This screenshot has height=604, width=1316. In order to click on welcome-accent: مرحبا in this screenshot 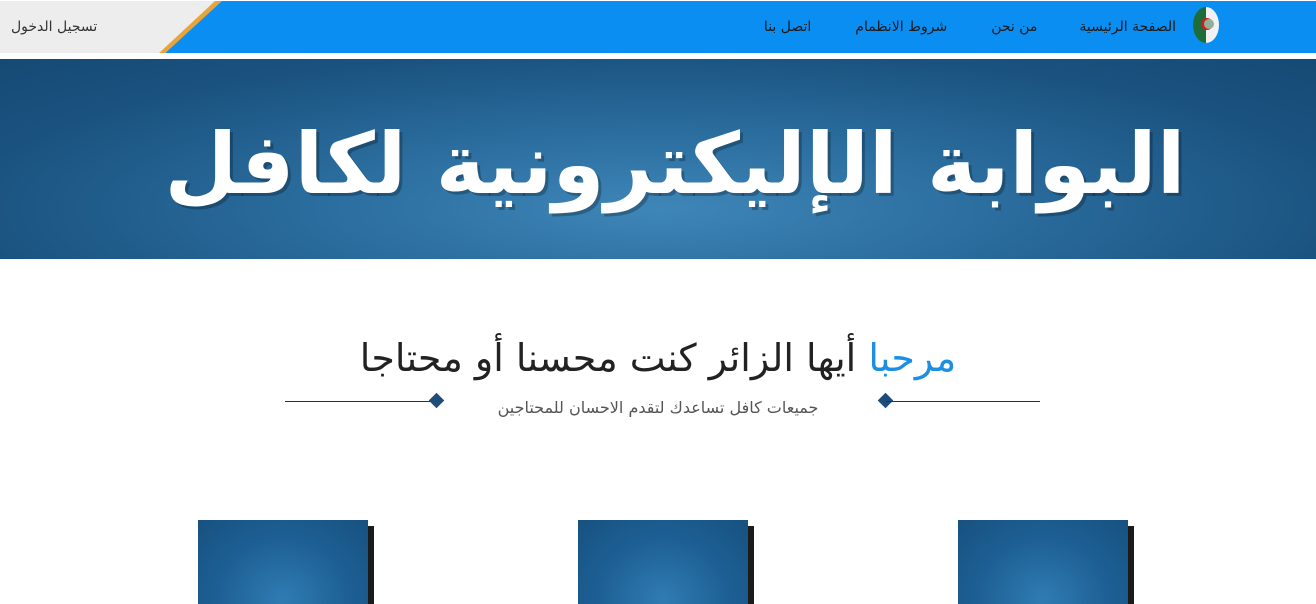, I will do `click(912, 358)`.